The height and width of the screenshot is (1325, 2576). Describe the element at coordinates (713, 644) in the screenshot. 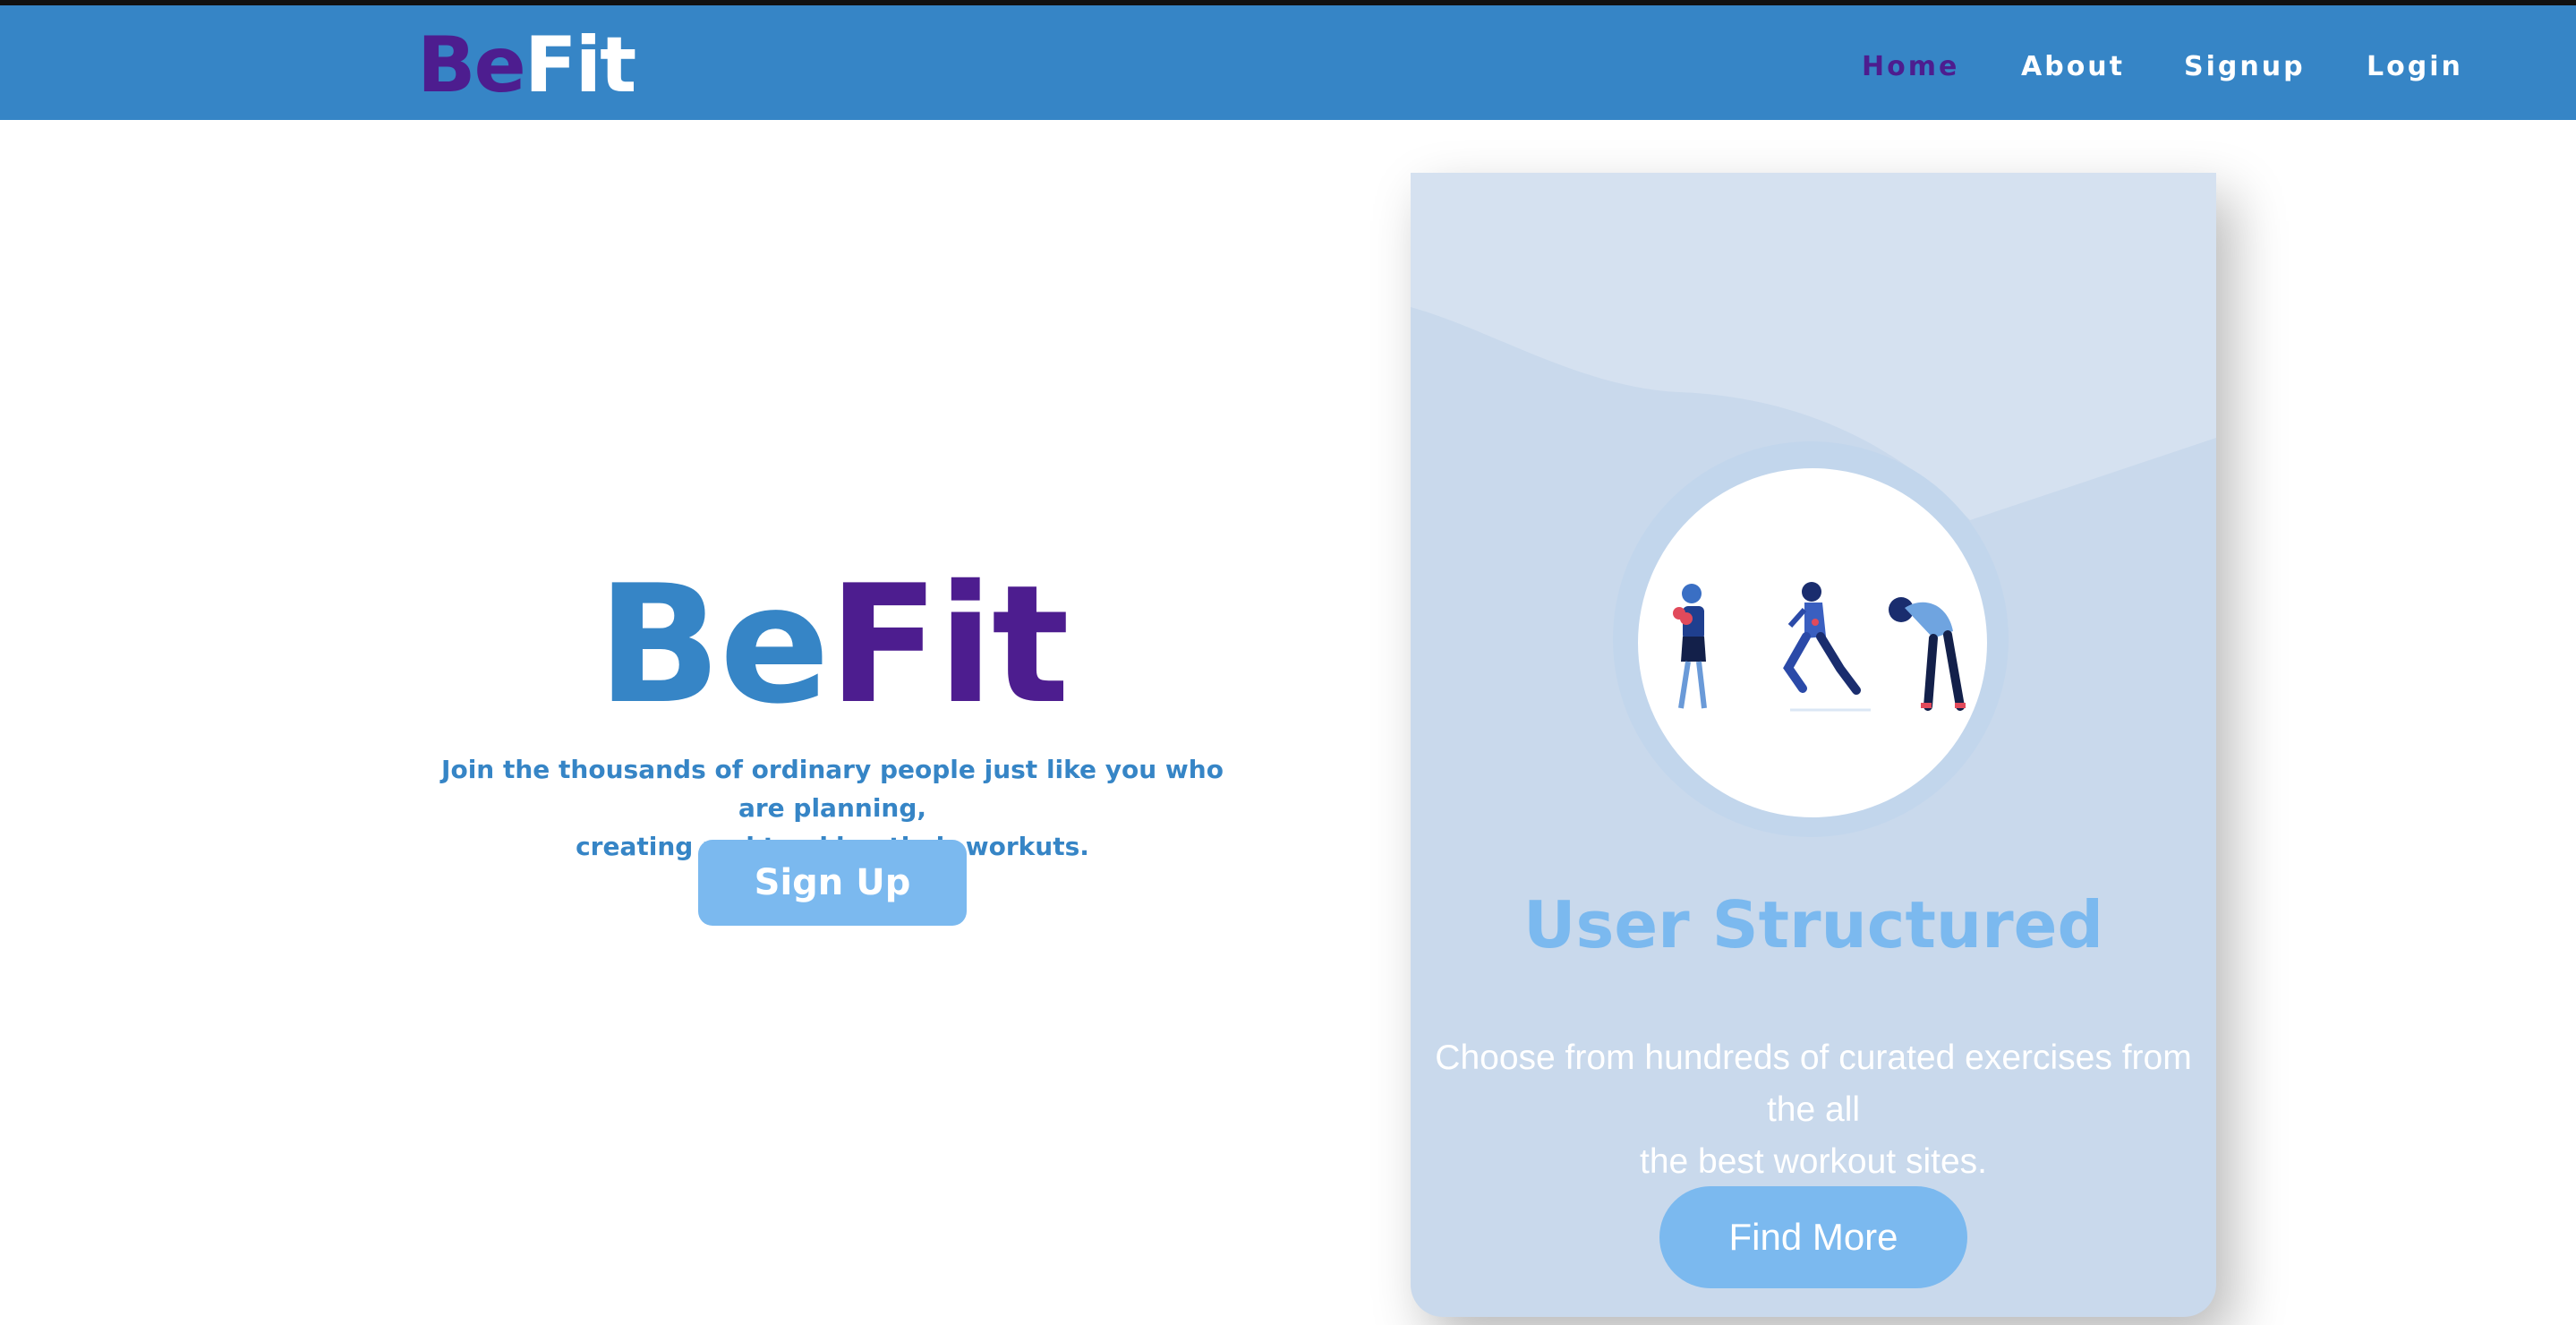

I see `hero-title-be: Be` at that location.